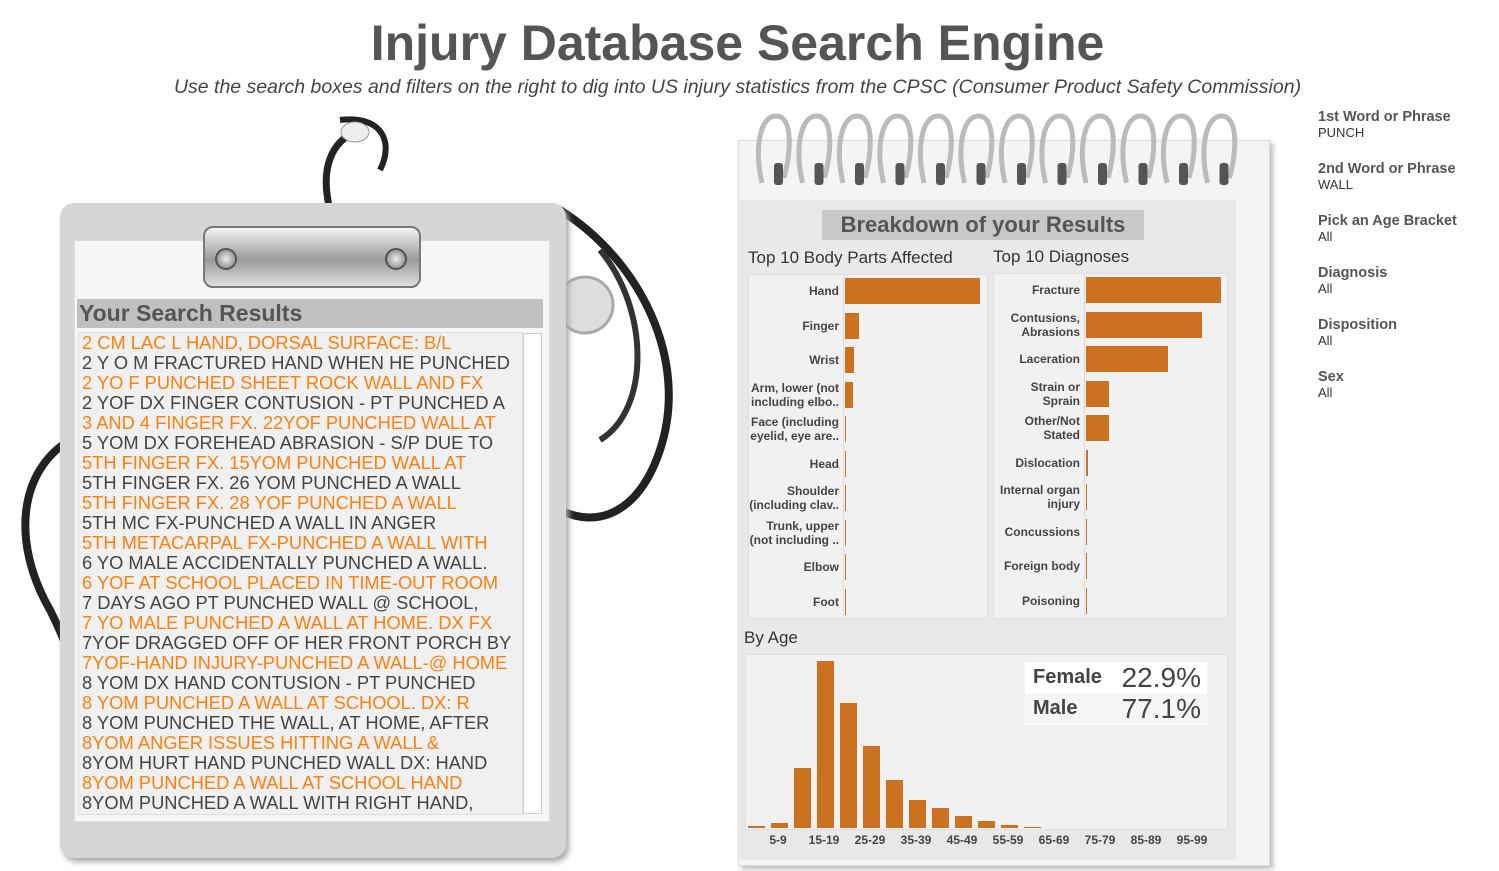  I want to click on bar-label: Internal organ injury, so click(1039, 497).